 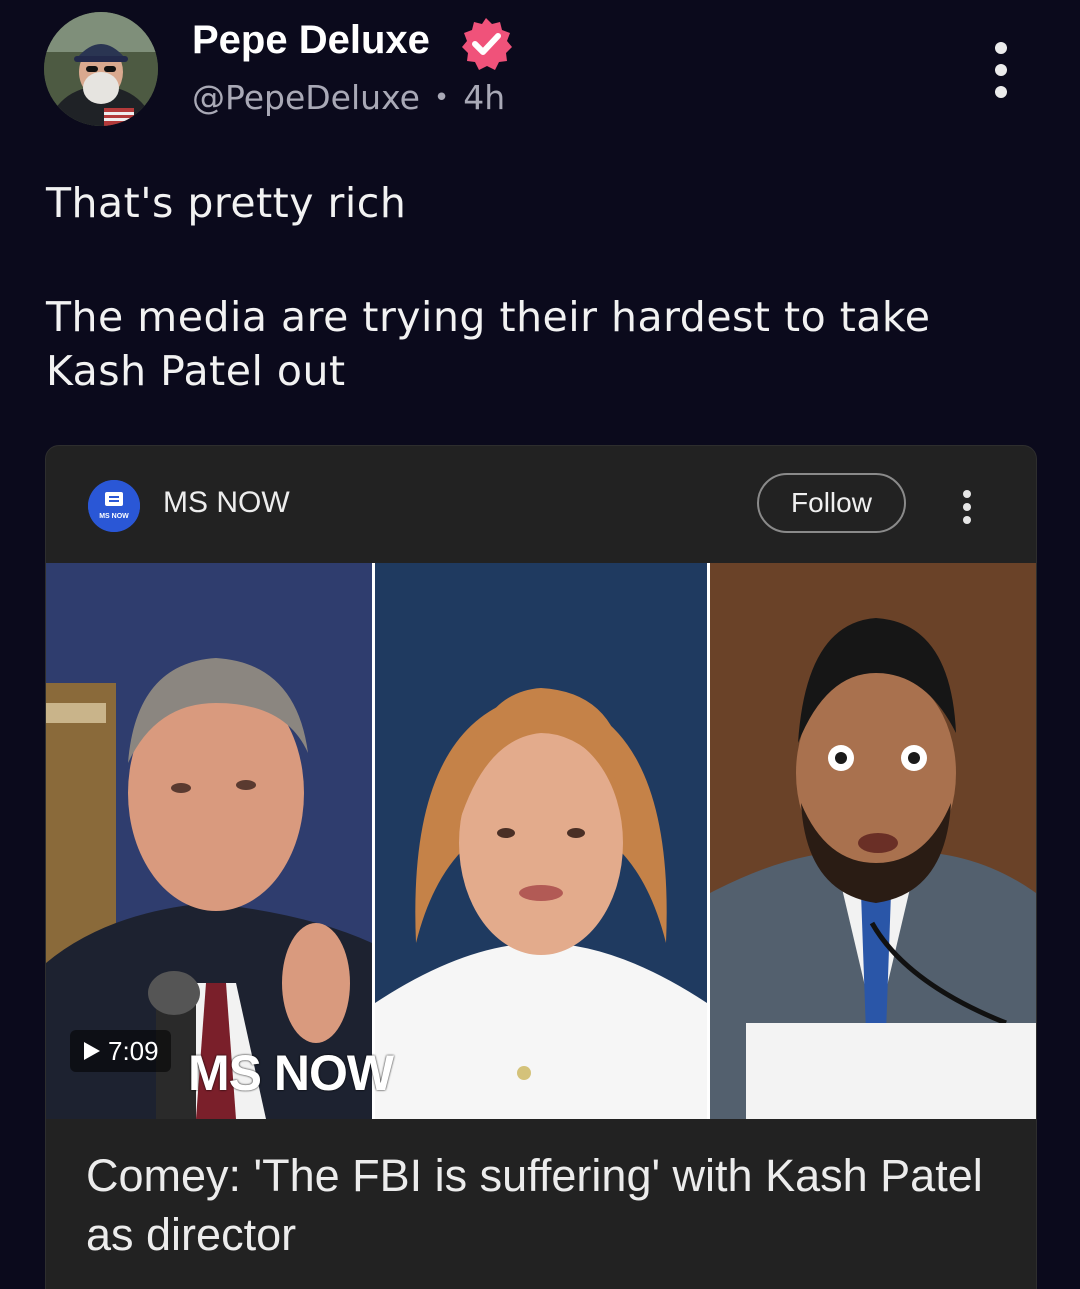 What do you see at coordinates (1001, 70) in the screenshot?
I see `more-options-icon` at bounding box center [1001, 70].